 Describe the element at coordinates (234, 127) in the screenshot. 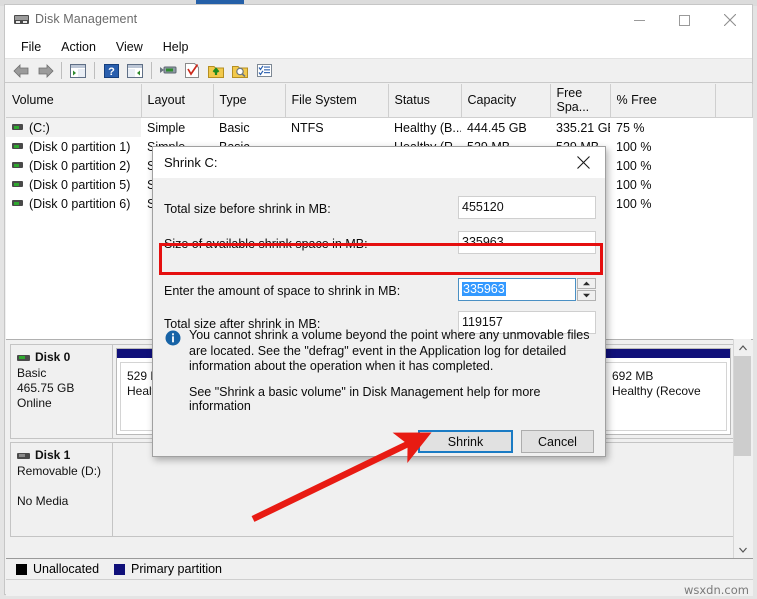

I see `cell-type: Basic` at that location.